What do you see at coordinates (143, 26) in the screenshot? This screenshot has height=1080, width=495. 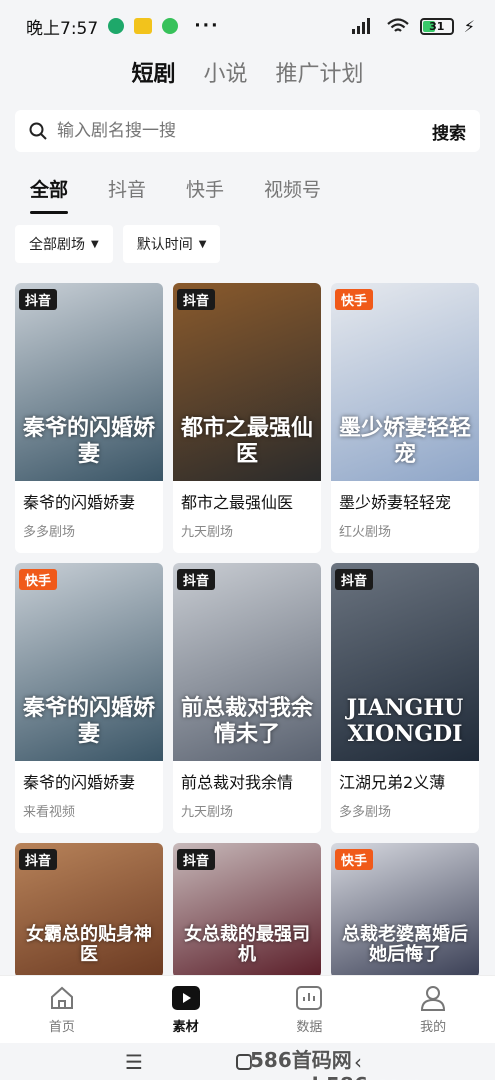 I see `app-notification-icon` at bounding box center [143, 26].